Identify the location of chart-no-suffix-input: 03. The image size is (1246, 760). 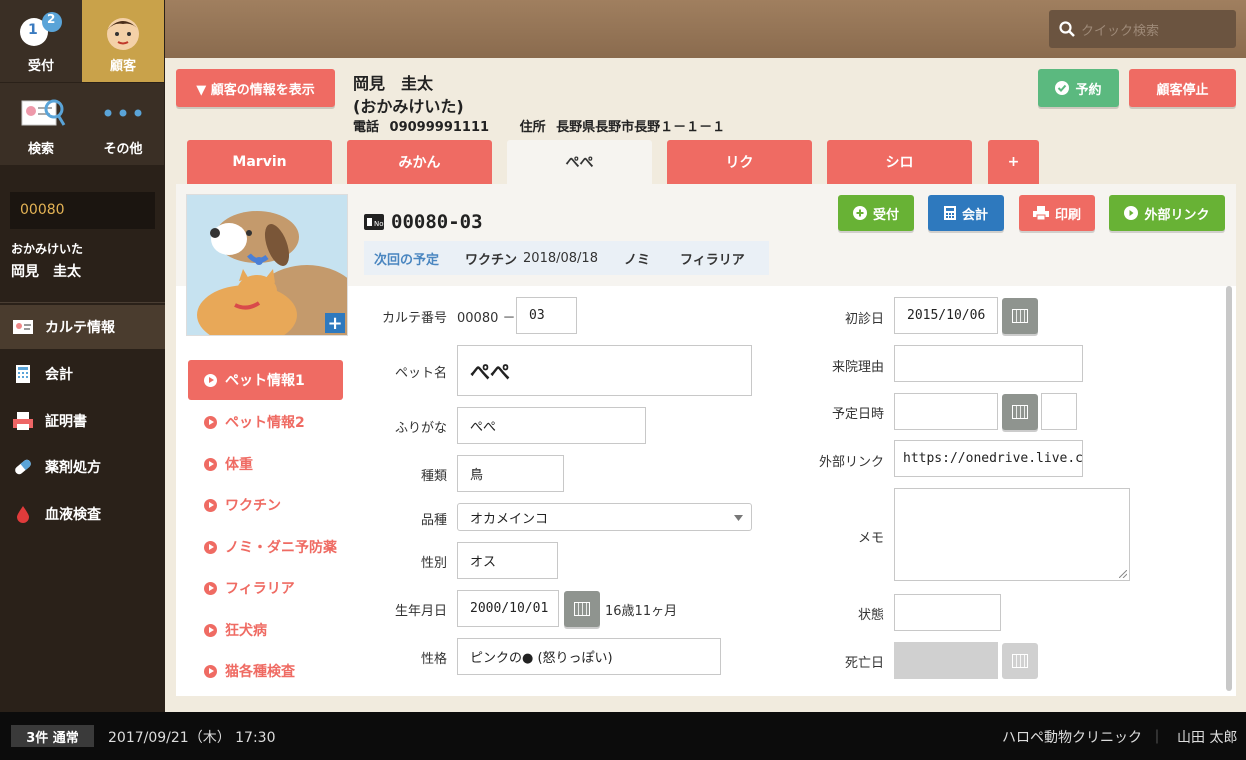
(546, 315).